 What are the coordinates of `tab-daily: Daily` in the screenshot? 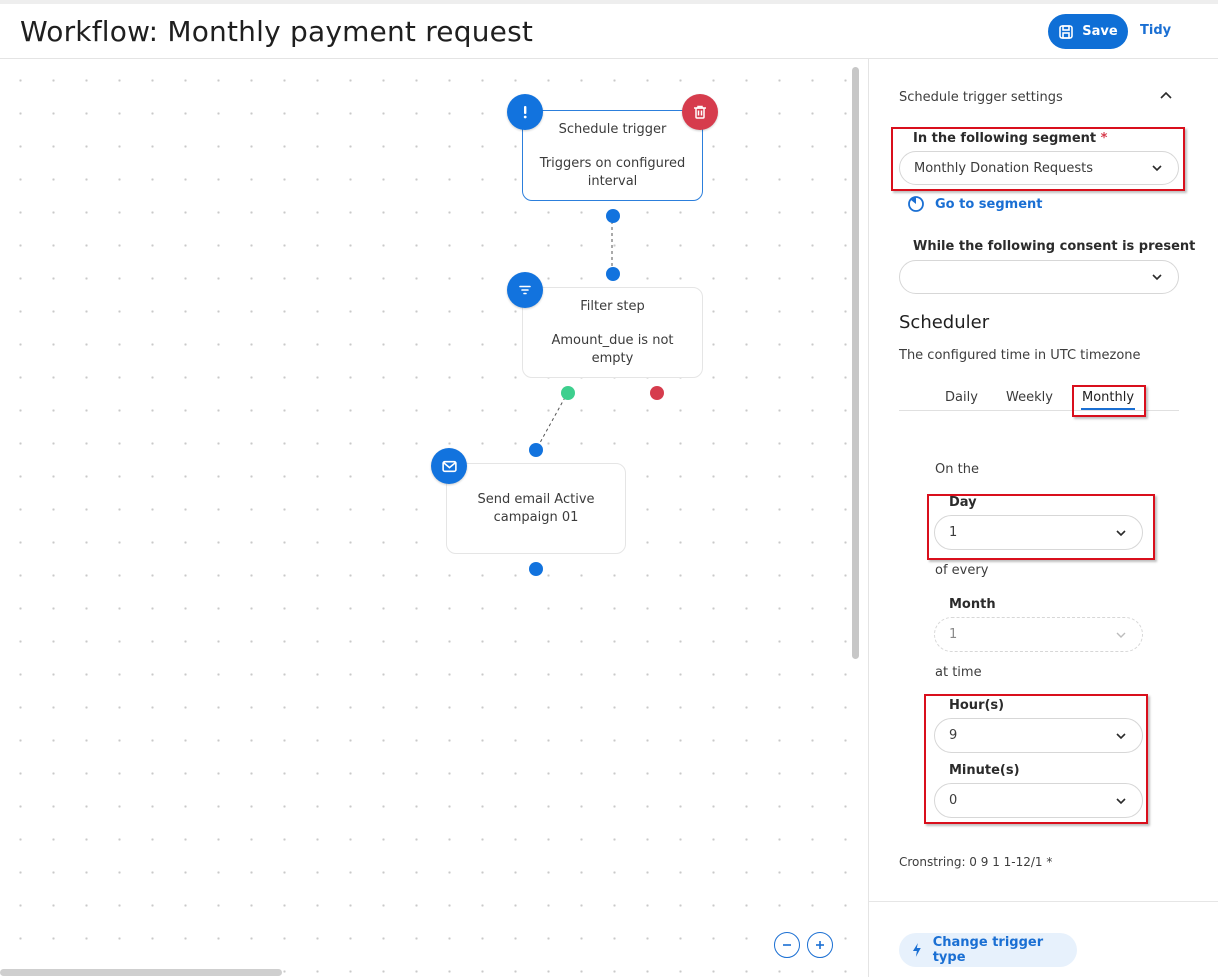 It's located at (961, 397).